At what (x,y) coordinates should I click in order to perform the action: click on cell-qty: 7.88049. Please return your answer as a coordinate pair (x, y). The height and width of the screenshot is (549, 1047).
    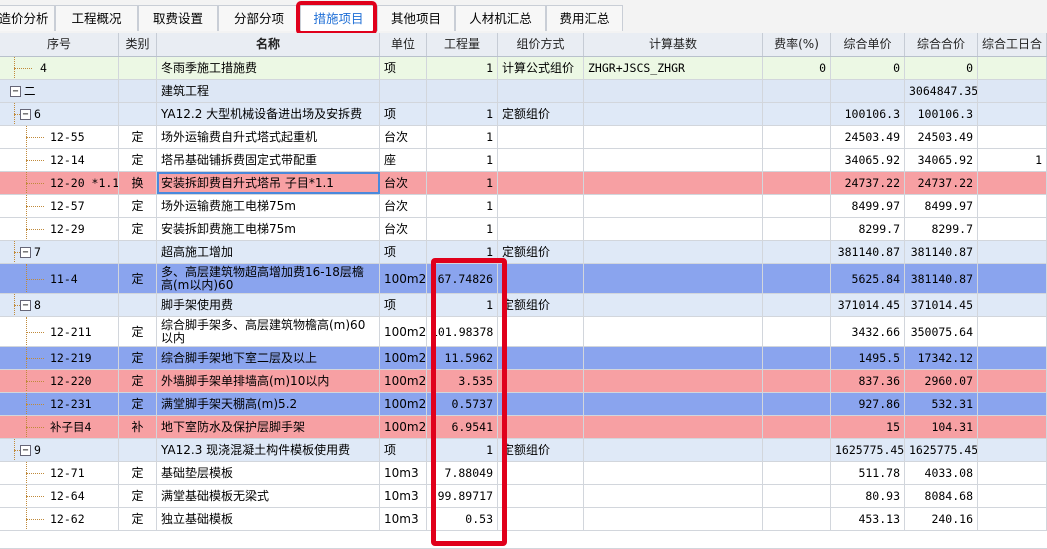
    Looking at the image, I should click on (462, 473).